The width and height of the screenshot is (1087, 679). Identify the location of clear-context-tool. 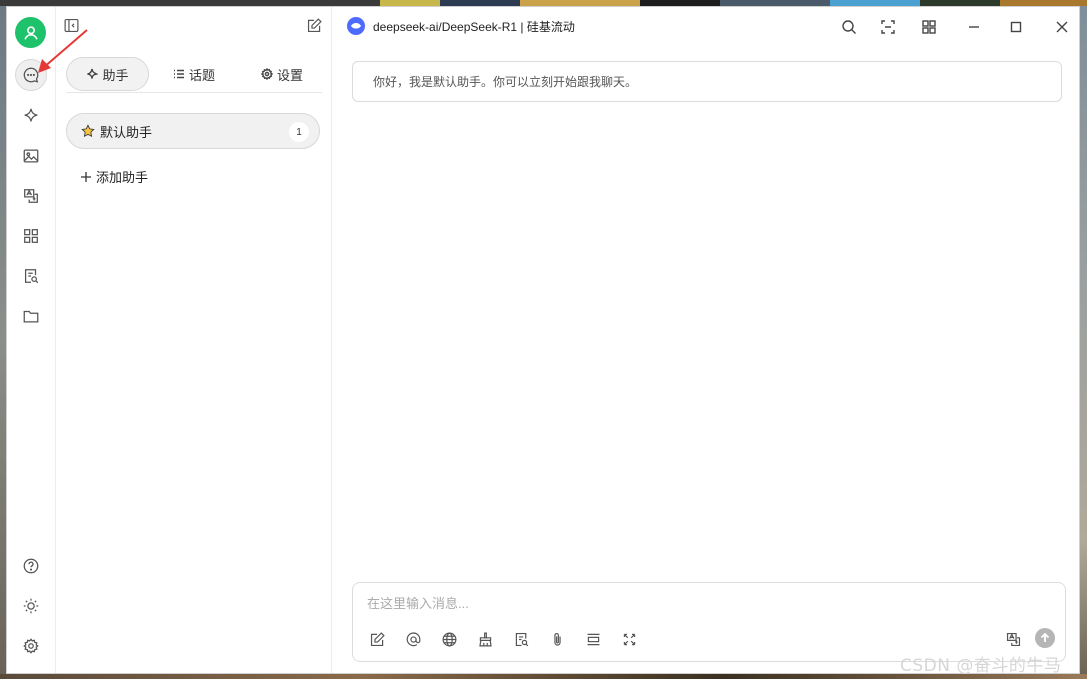
(485, 639).